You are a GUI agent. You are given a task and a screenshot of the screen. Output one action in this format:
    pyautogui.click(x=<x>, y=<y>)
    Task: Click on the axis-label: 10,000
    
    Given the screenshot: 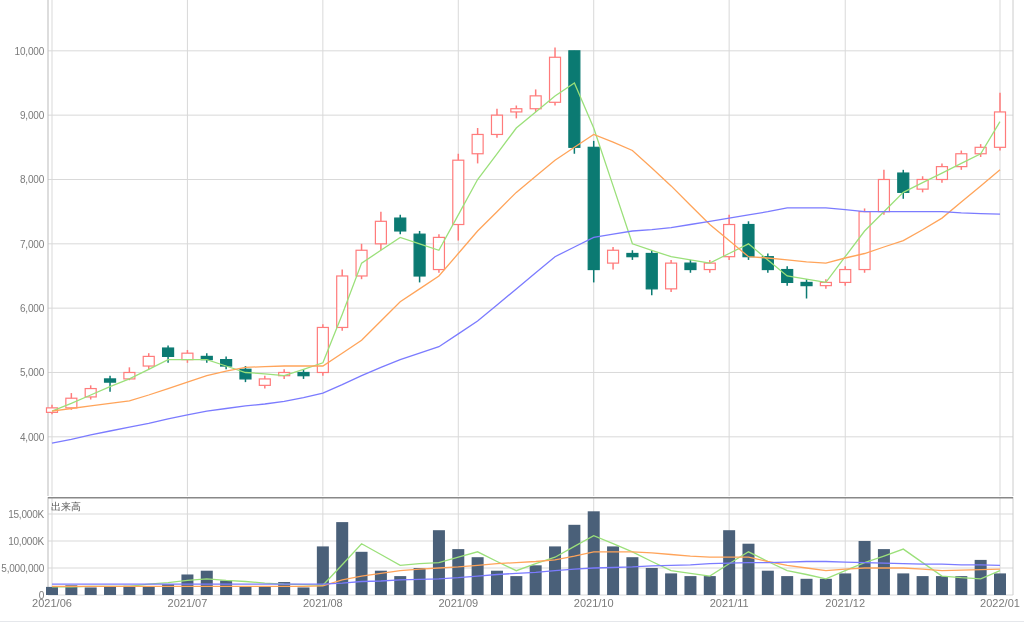 What is the action you would take?
    pyautogui.click(x=29, y=51)
    